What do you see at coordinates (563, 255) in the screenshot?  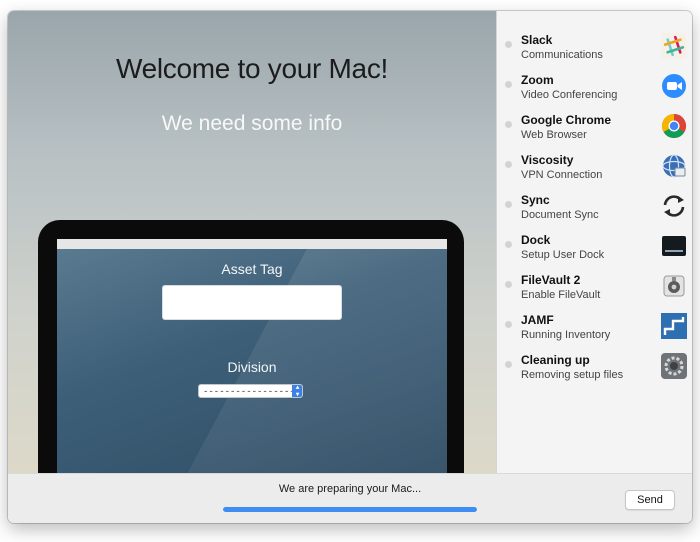 I see `item-description: Setup User Dock` at bounding box center [563, 255].